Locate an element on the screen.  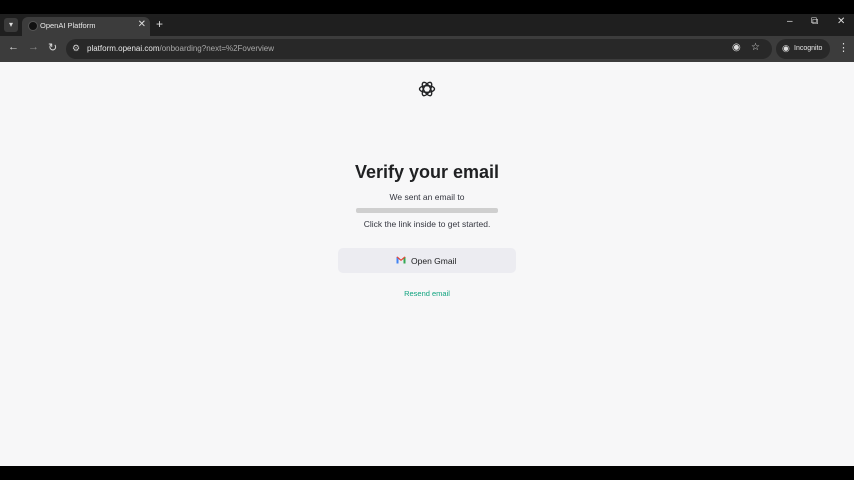
tab-title: OpenAI Platform is located at coordinates (68, 25).